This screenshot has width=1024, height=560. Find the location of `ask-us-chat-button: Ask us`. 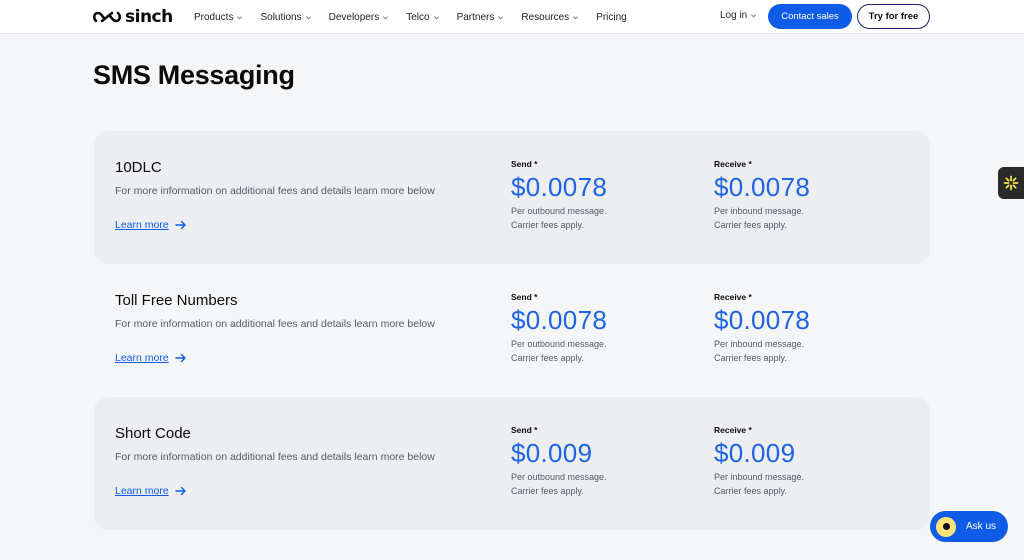

ask-us-chat-button: Ask us is located at coordinates (969, 526).